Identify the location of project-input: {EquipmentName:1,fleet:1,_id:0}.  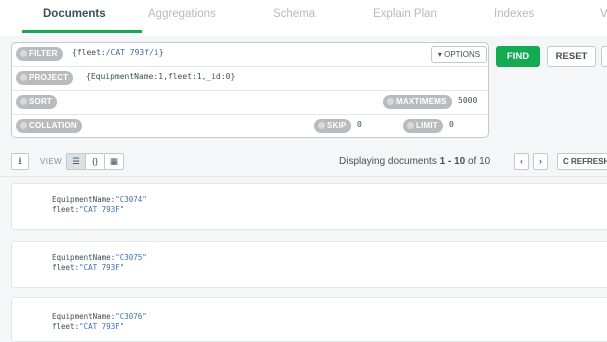
(160, 76).